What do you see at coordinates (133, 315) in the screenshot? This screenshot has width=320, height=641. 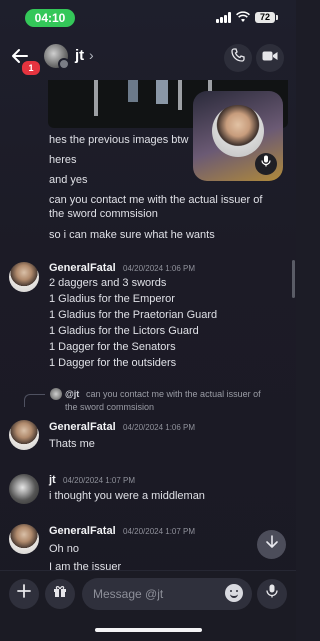 I see `message-text: 1 Gladius for the Praetorian Guard` at bounding box center [133, 315].